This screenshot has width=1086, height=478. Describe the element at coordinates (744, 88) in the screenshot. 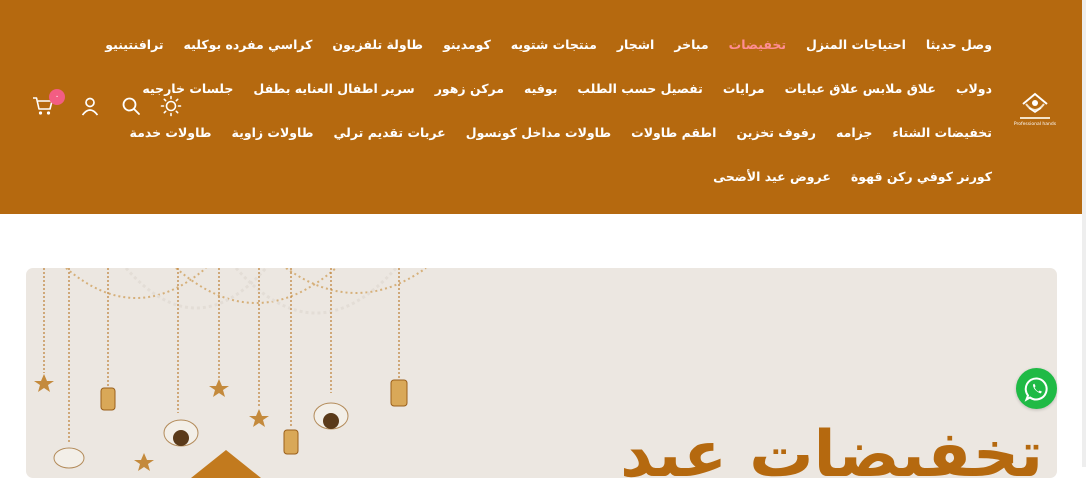

I see `nav-item: مرايات` at that location.